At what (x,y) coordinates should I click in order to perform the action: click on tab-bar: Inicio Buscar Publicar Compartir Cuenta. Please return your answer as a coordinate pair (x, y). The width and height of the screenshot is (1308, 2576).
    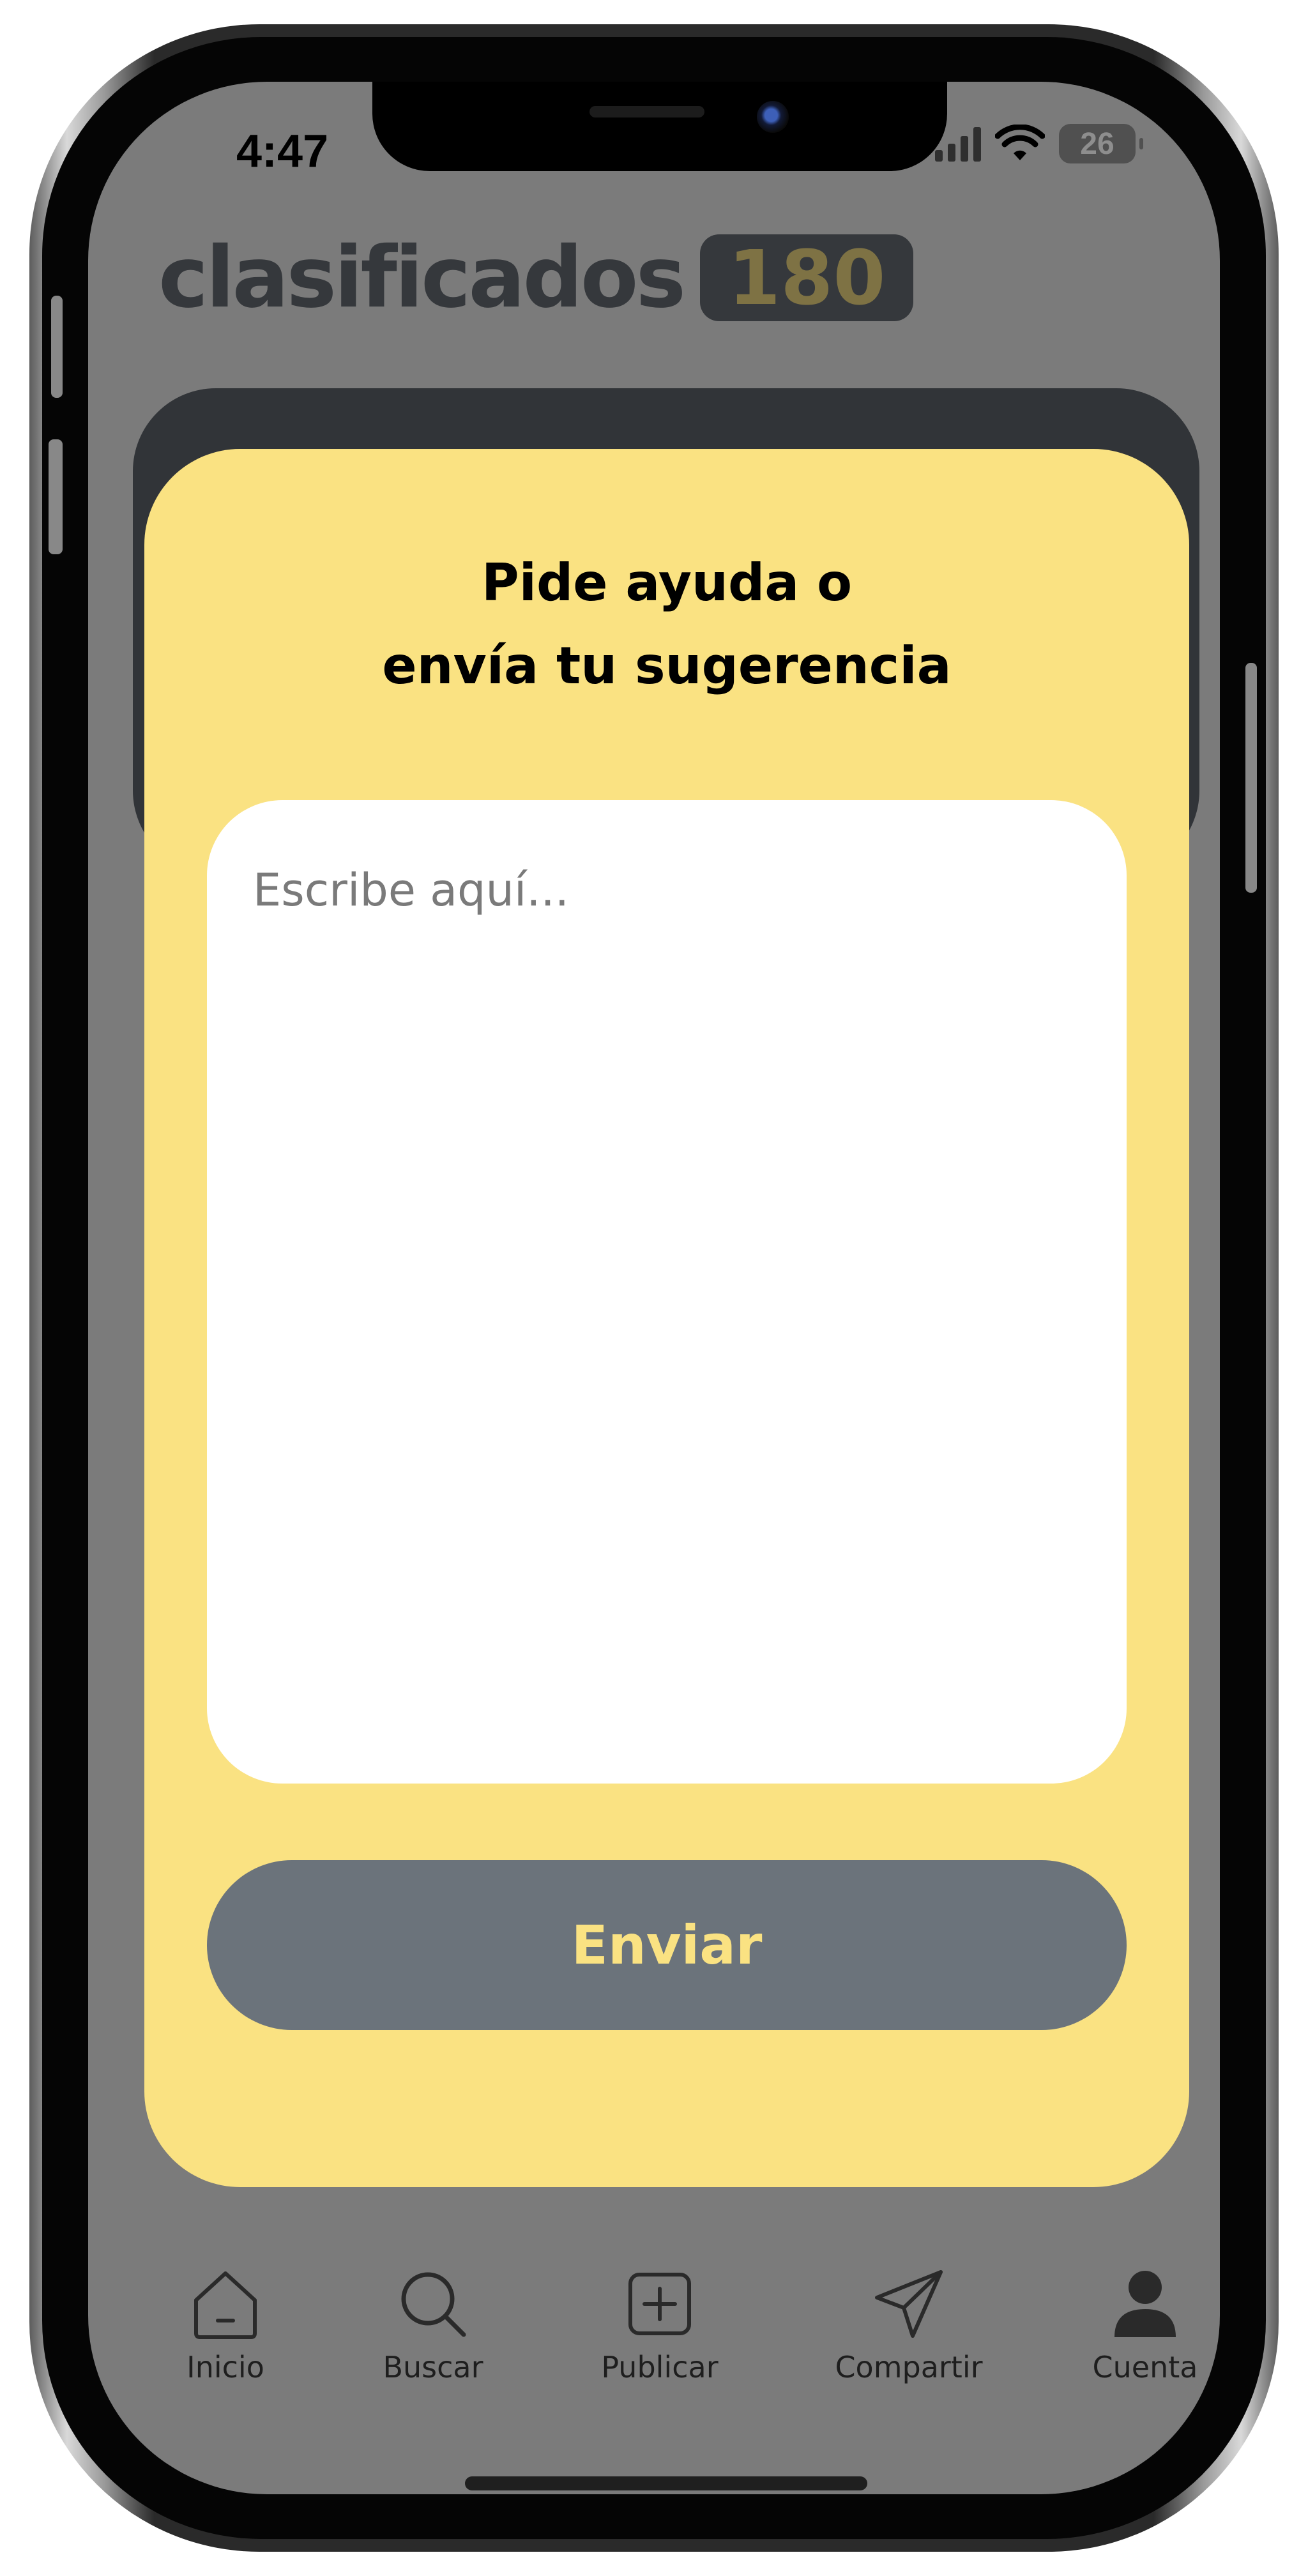
    Looking at the image, I should click on (654, 2349).